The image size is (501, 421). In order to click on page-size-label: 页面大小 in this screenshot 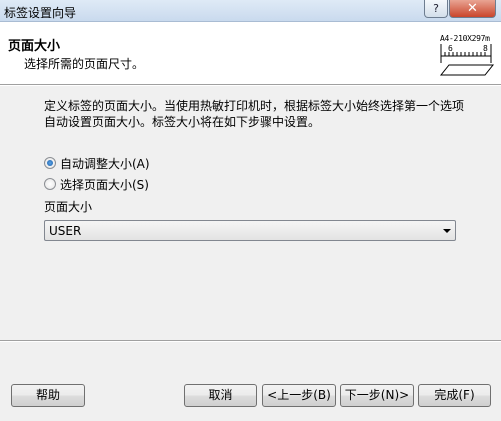, I will do `click(68, 207)`.